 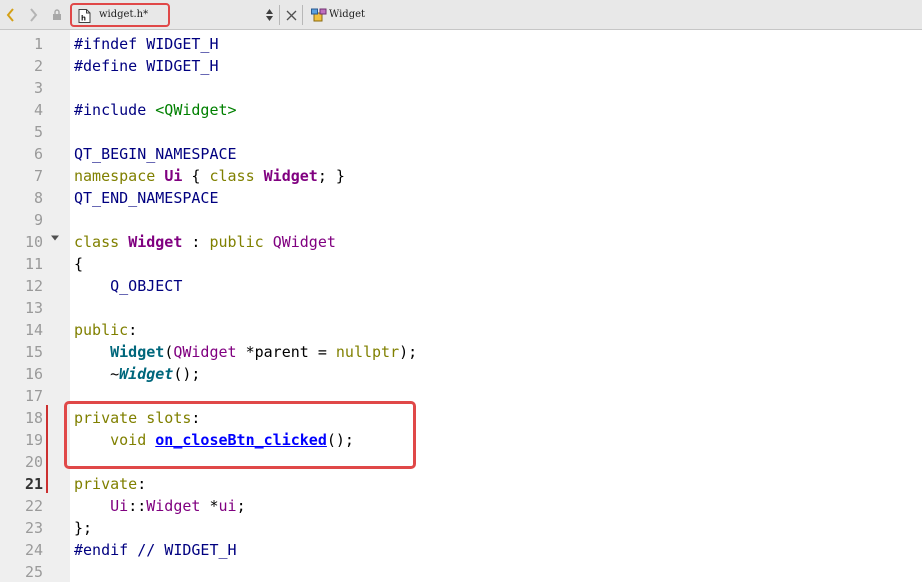 I want to click on line-number: 22, so click(x=21, y=506).